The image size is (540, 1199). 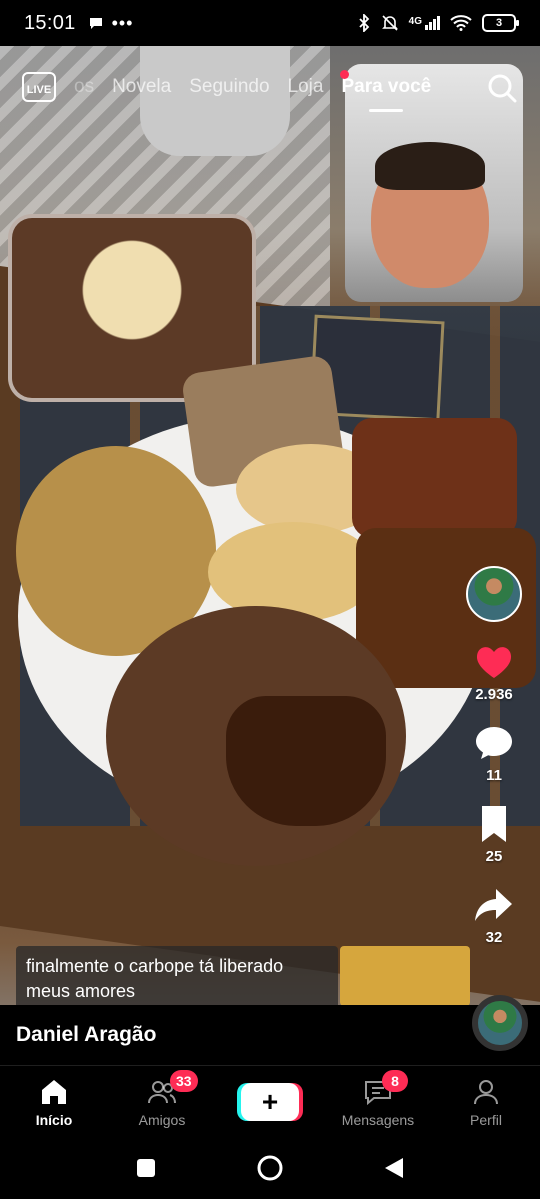 I want to click on nav-label: Início, so click(x=54, y=1119).